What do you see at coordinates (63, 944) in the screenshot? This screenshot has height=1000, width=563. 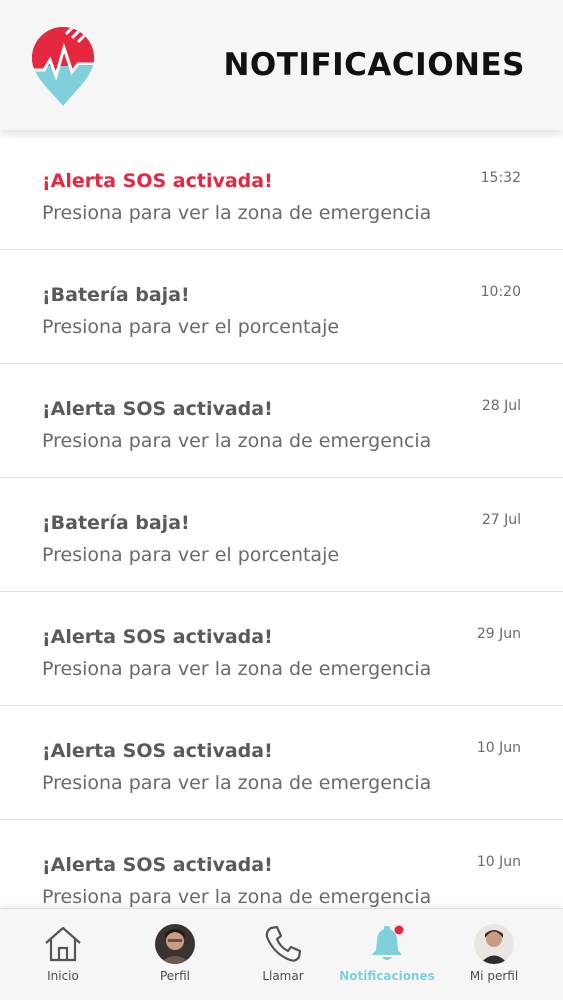 I see `home-icon` at bounding box center [63, 944].